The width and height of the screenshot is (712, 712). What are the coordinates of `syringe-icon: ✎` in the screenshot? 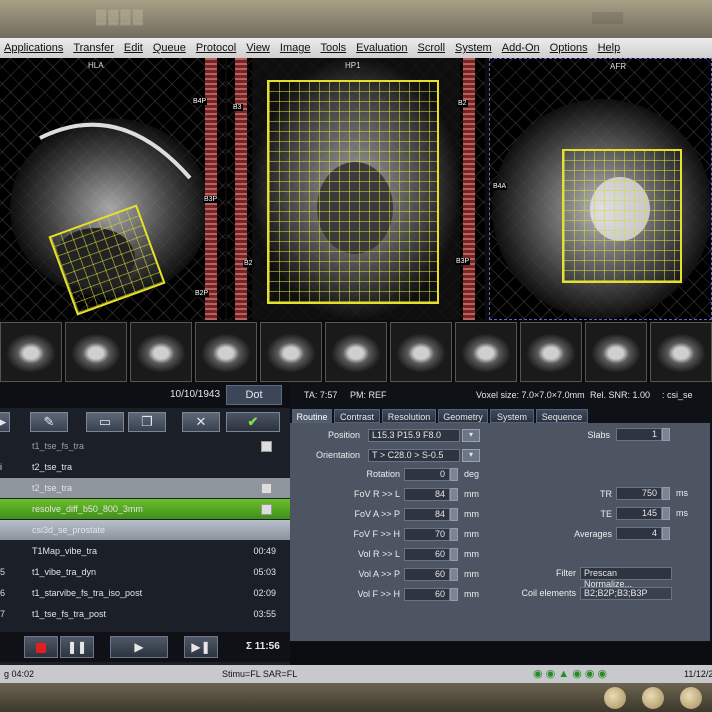 It's located at (49, 422).